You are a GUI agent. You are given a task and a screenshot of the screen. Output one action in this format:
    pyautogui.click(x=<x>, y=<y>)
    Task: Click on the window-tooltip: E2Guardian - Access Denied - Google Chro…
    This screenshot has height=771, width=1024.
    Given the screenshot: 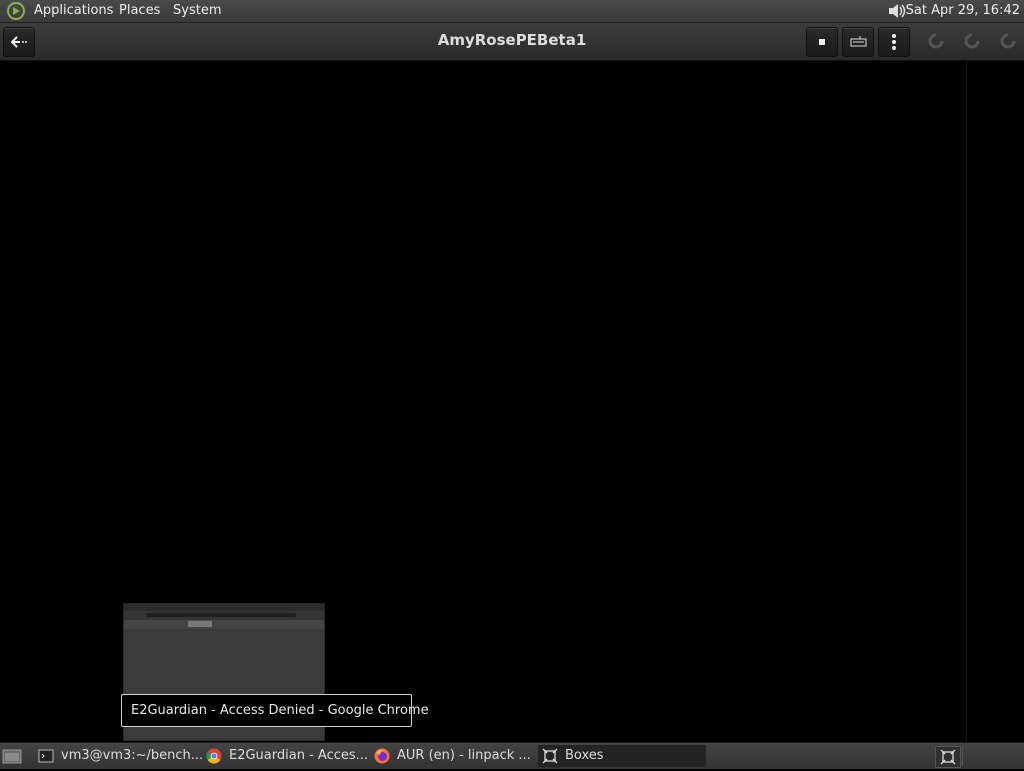 What is the action you would take?
    pyautogui.click(x=275, y=710)
    